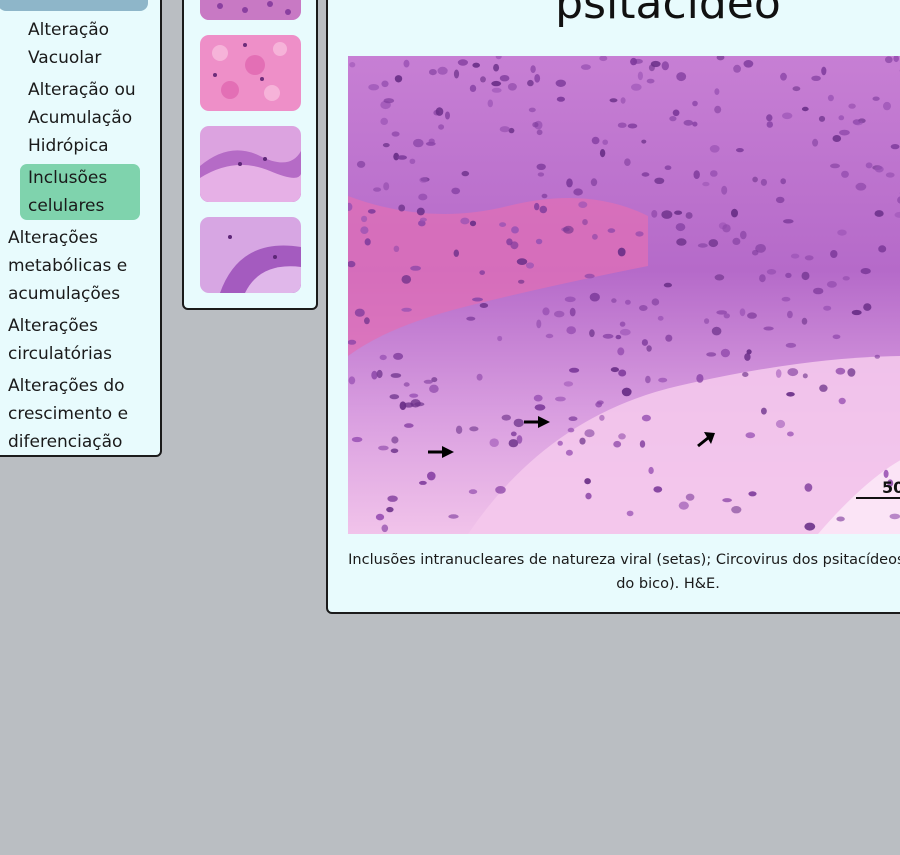  I want to click on thumbnail-image, so click(250, 10).